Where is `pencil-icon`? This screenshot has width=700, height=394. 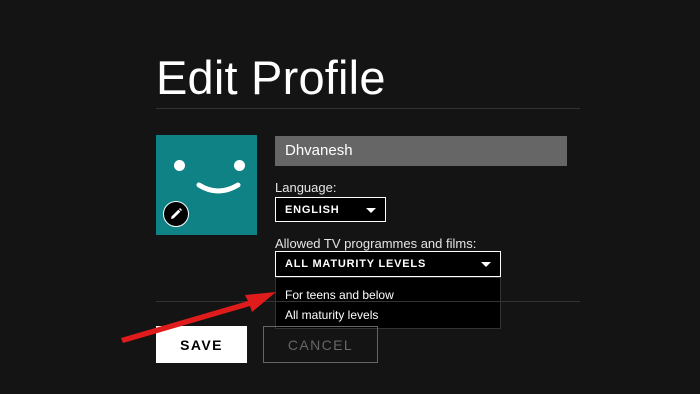
pencil-icon is located at coordinates (176, 213).